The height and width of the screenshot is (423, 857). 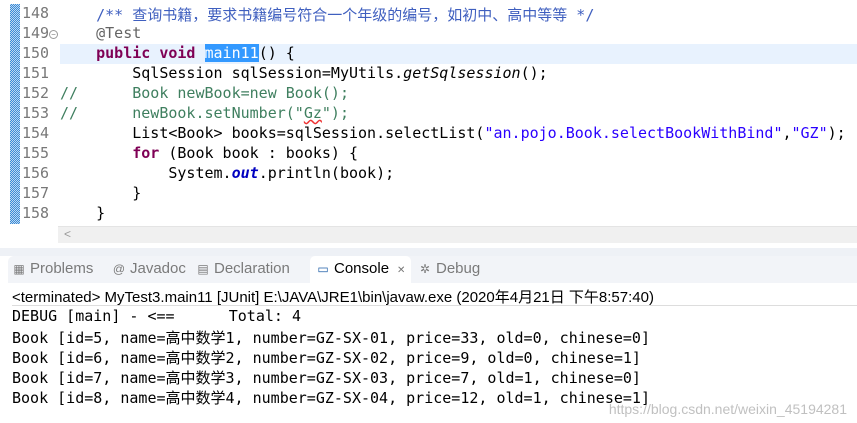 What do you see at coordinates (119, 269) in the screenshot?
I see `javadoc-icon: @` at bounding box center [119, 269].